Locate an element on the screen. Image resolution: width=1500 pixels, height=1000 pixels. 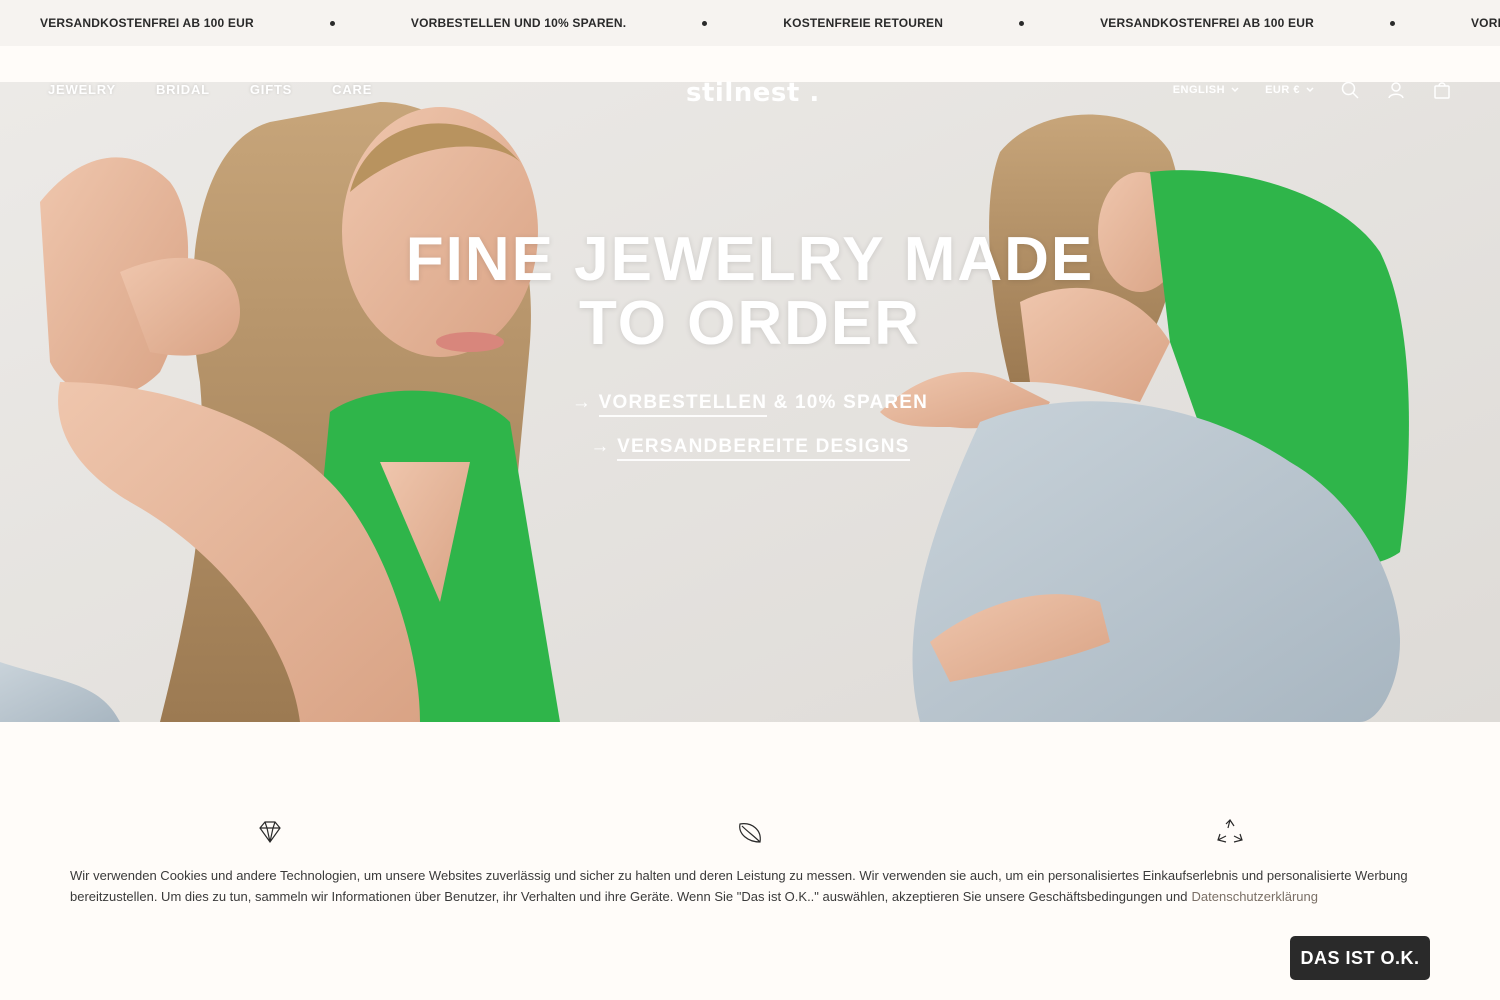
language-selector: ENGLISH is located at coordinates (1206, 90).